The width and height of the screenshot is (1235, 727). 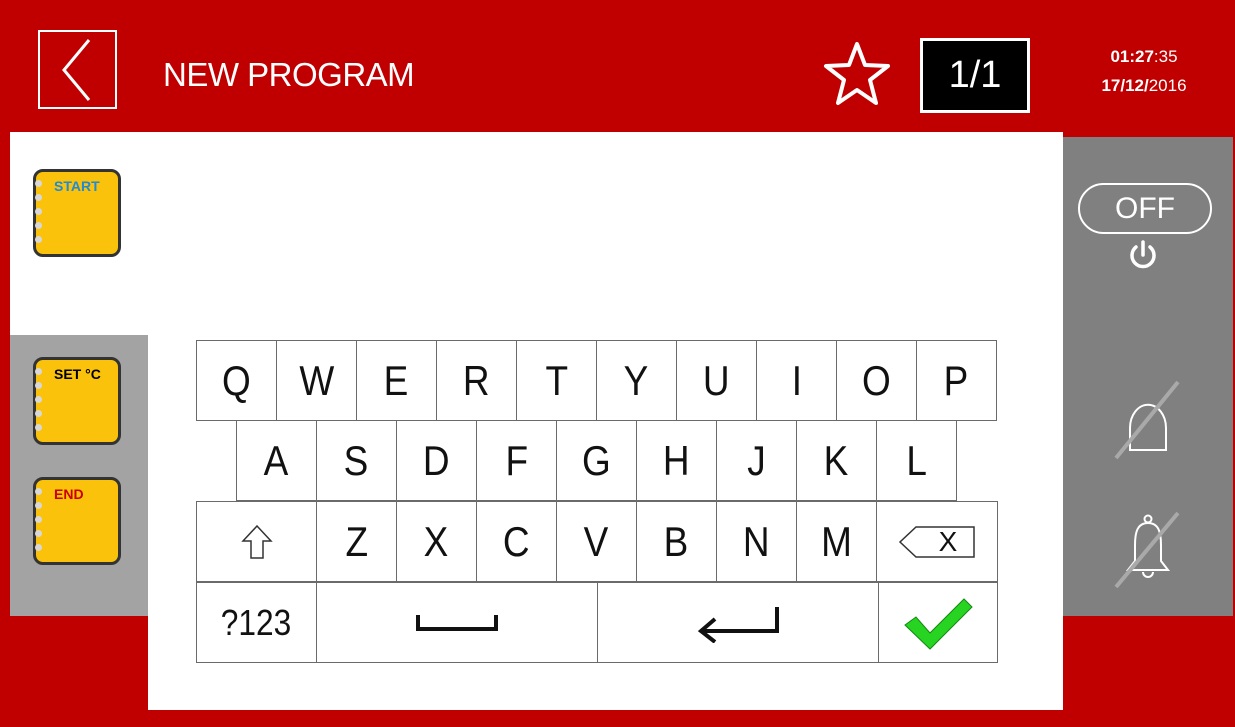 I want to click on key-c: C, so click(x=516, y=541).